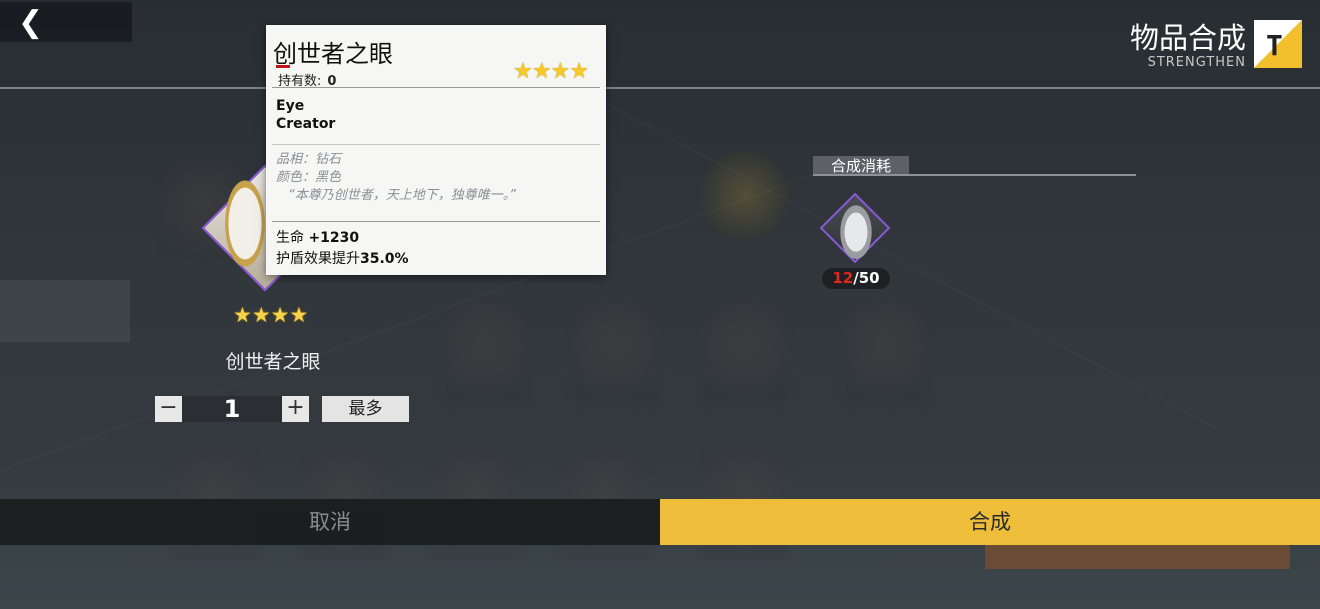  Describe the element at coordinates (292, 238) in the screenshot. I see `stat-label: 生命` at that location.